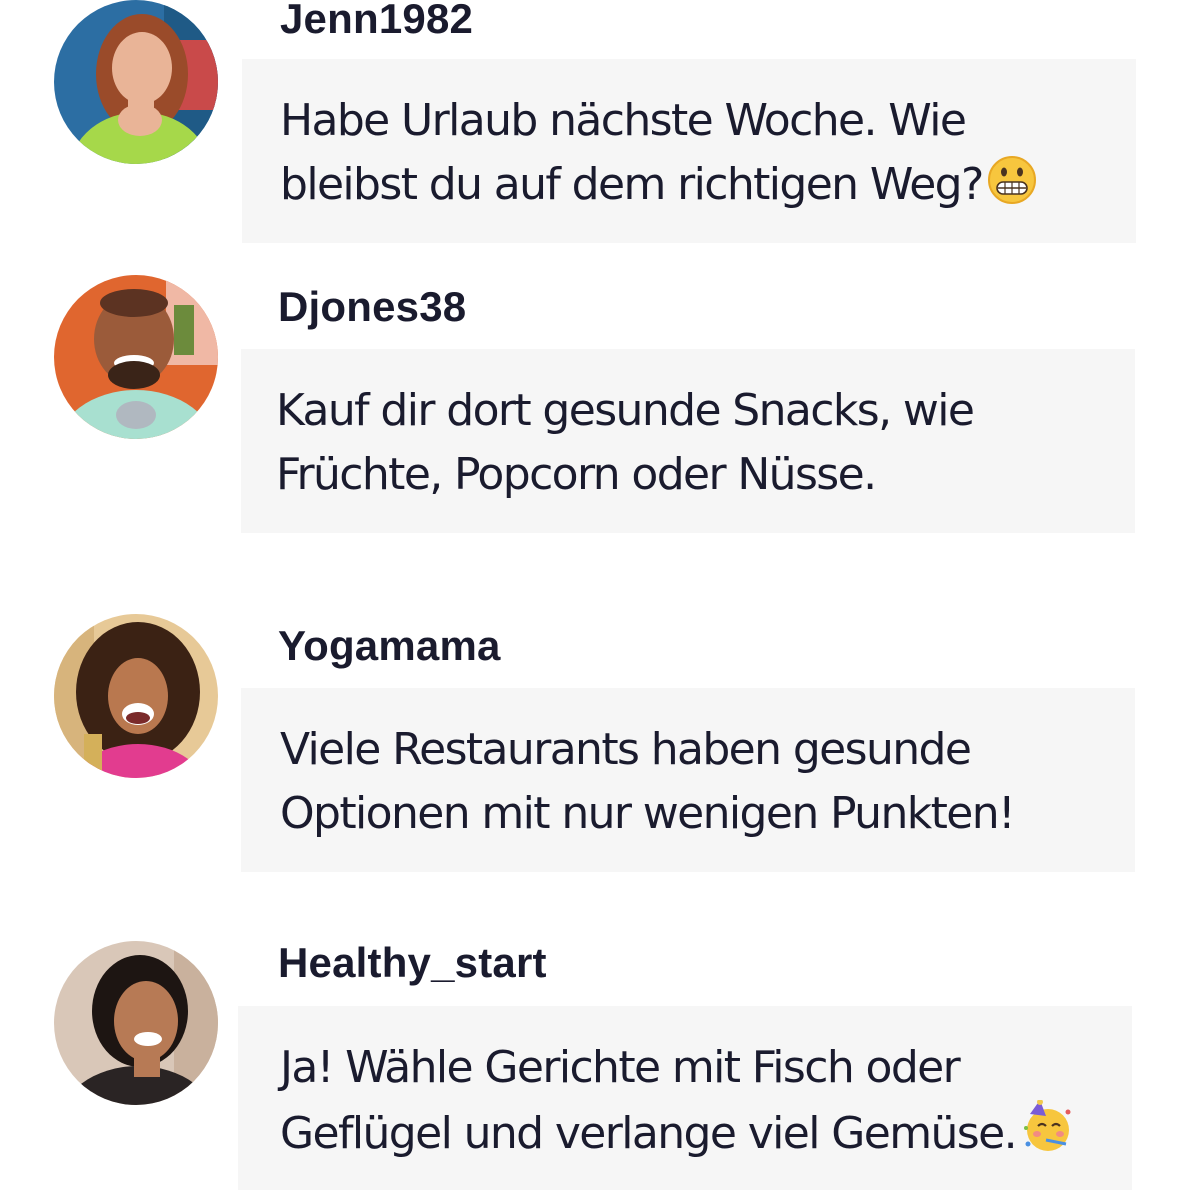 The height and width of the screenshot is (1190, 1190). Describe the element at coordinates (376, 20) in the screenshot. I see `username: Jenn1982` at that location.